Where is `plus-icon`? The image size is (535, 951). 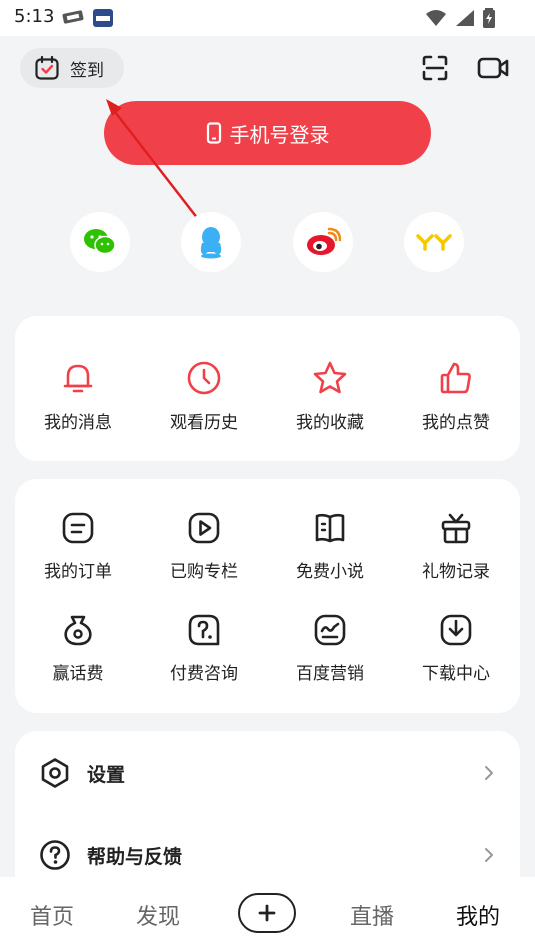 plus-icon is located at coordinates (267, 913).